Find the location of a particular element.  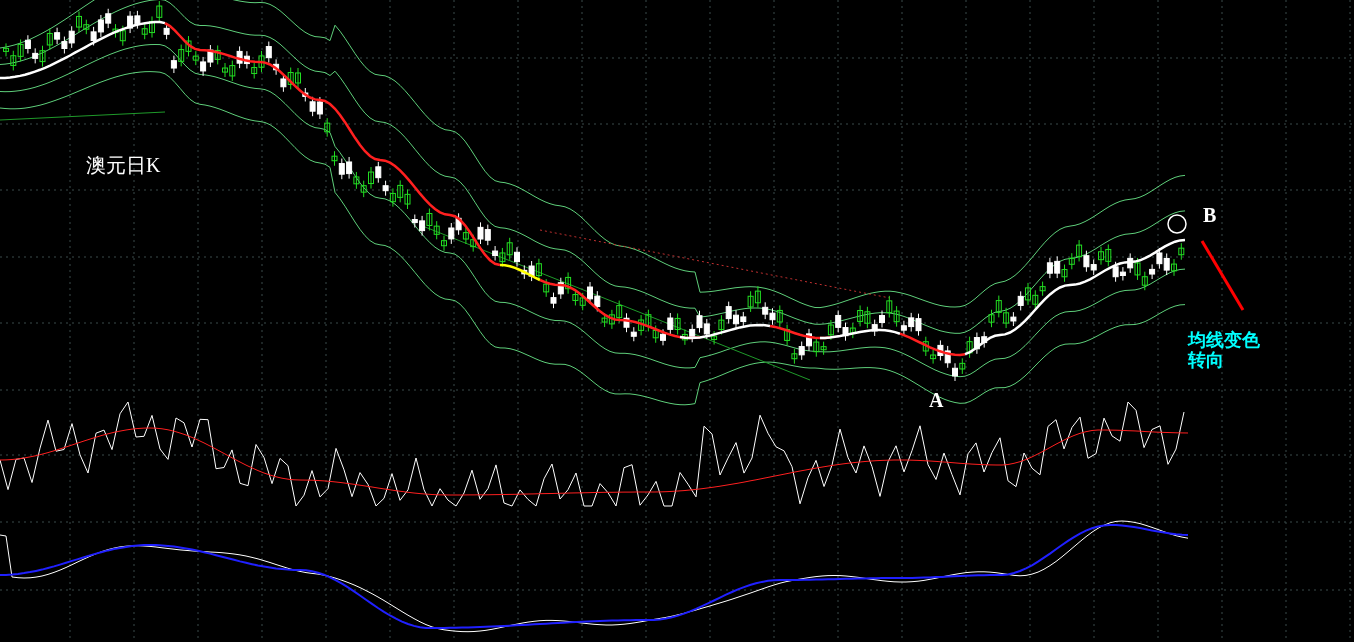

annotation-text: 均线变色 转向 is located at coordinates (1224, 350).